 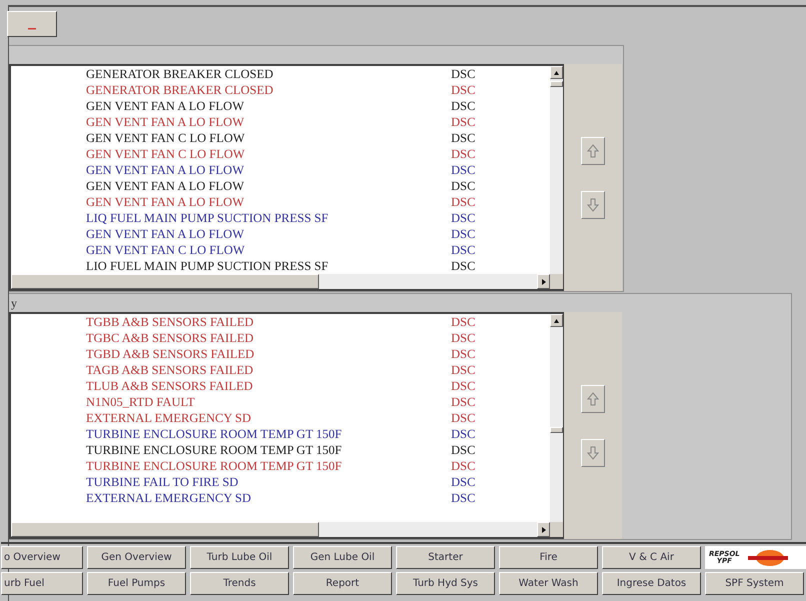 What do you see at coordinates (445, 557) in the screenshot?
I see `nav-button: Starter` at bounding box center [445, 557].